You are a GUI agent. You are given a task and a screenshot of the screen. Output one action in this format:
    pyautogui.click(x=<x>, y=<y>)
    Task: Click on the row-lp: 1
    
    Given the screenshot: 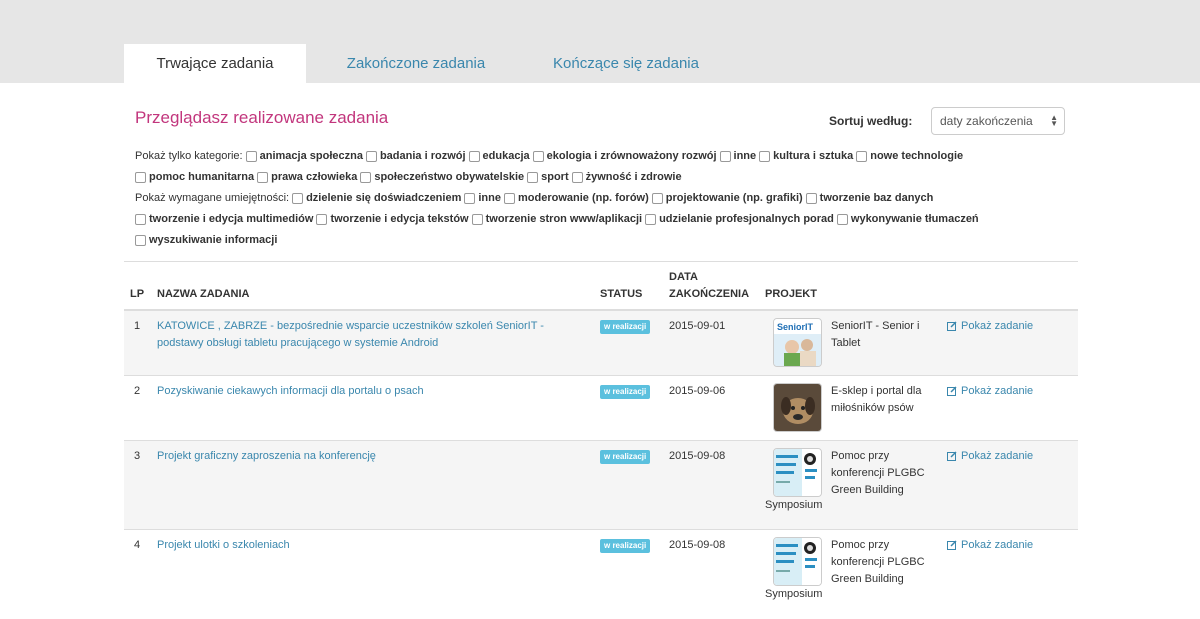 What is the action you would take?
    pyautogui.click(x=137, y=326)
    